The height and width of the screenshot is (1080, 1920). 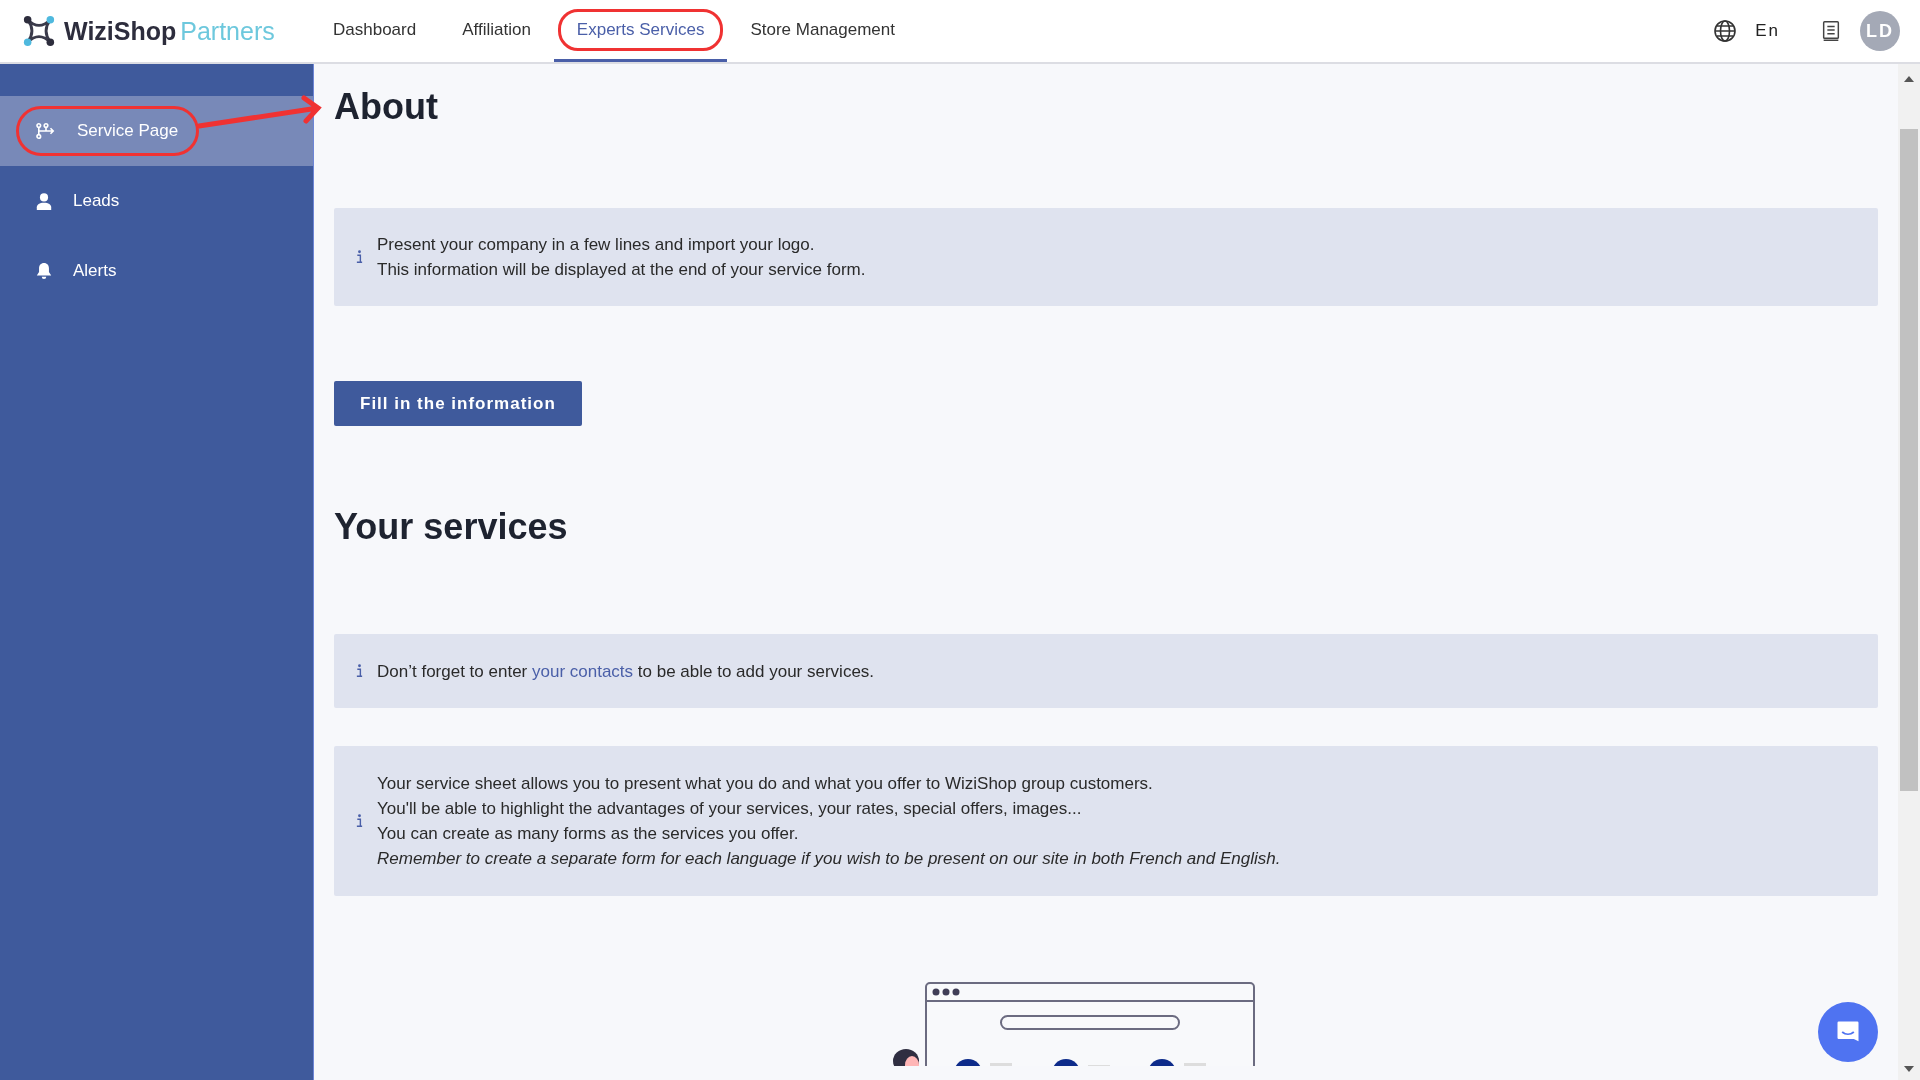 I want to click on language-selector: En, so click(x=1767, y=31).